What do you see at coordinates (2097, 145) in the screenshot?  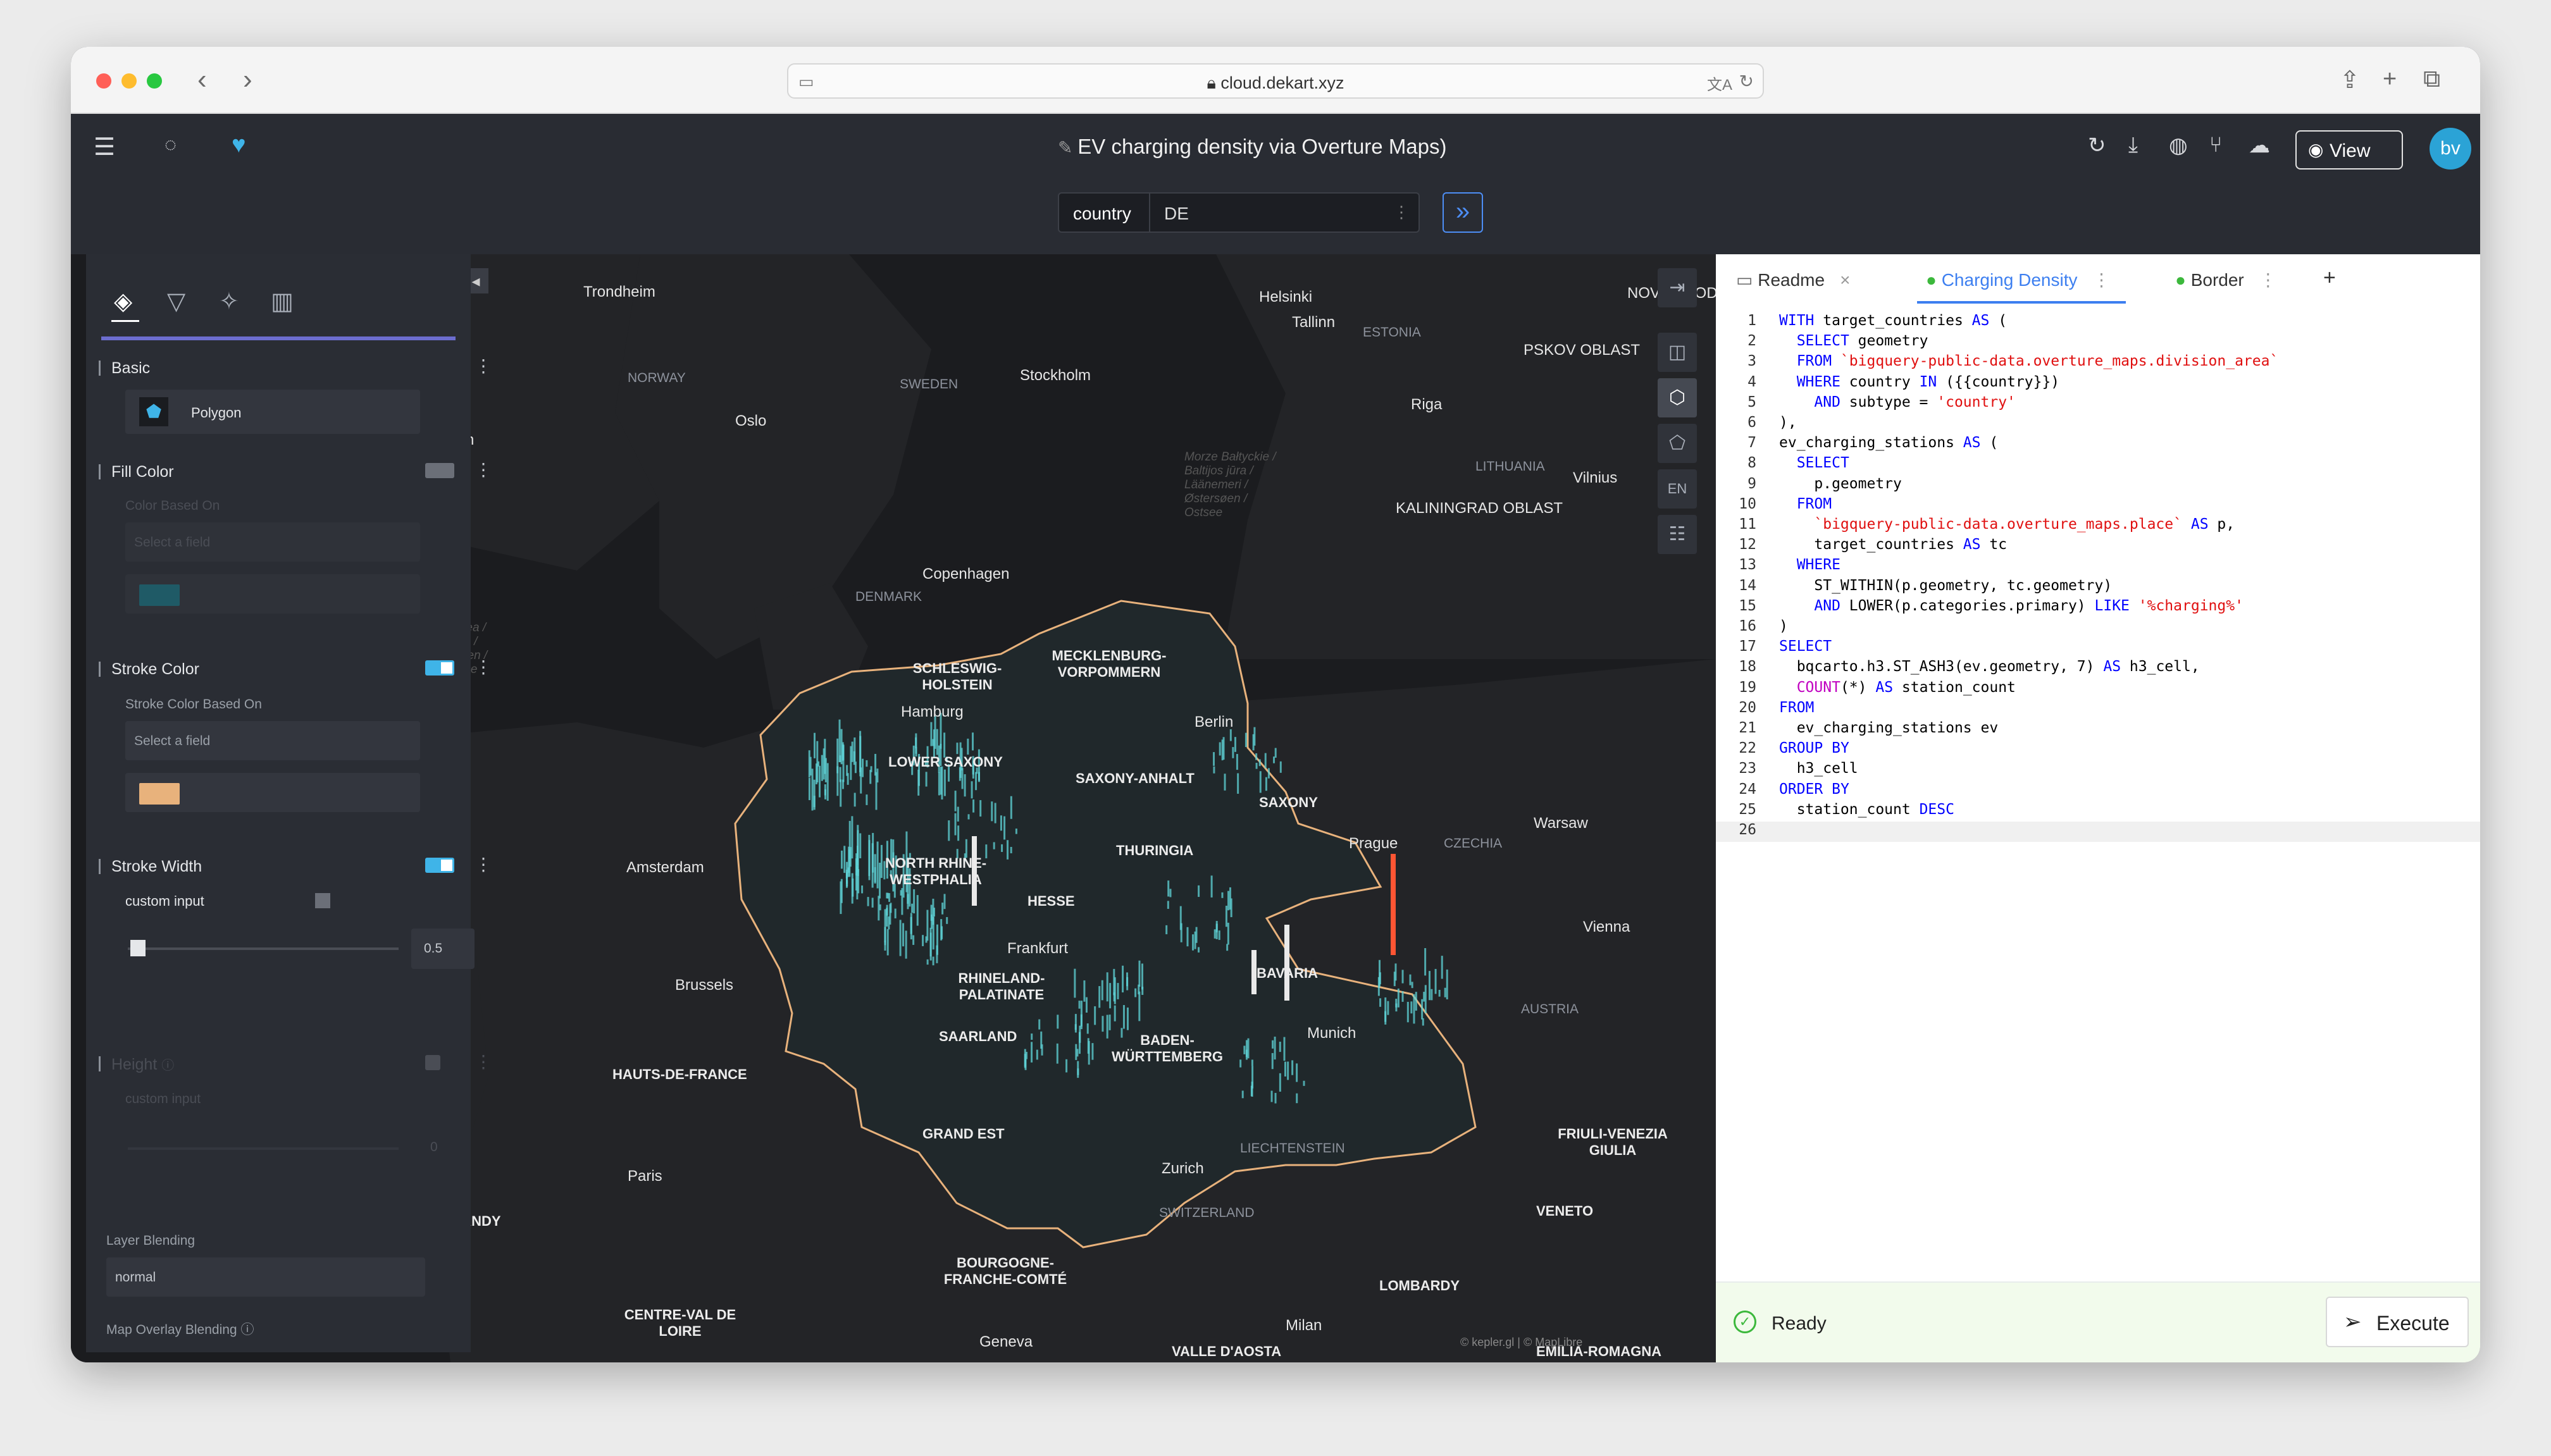 I see `refresh-icon: ↻` at bounding box center [2097, 145].